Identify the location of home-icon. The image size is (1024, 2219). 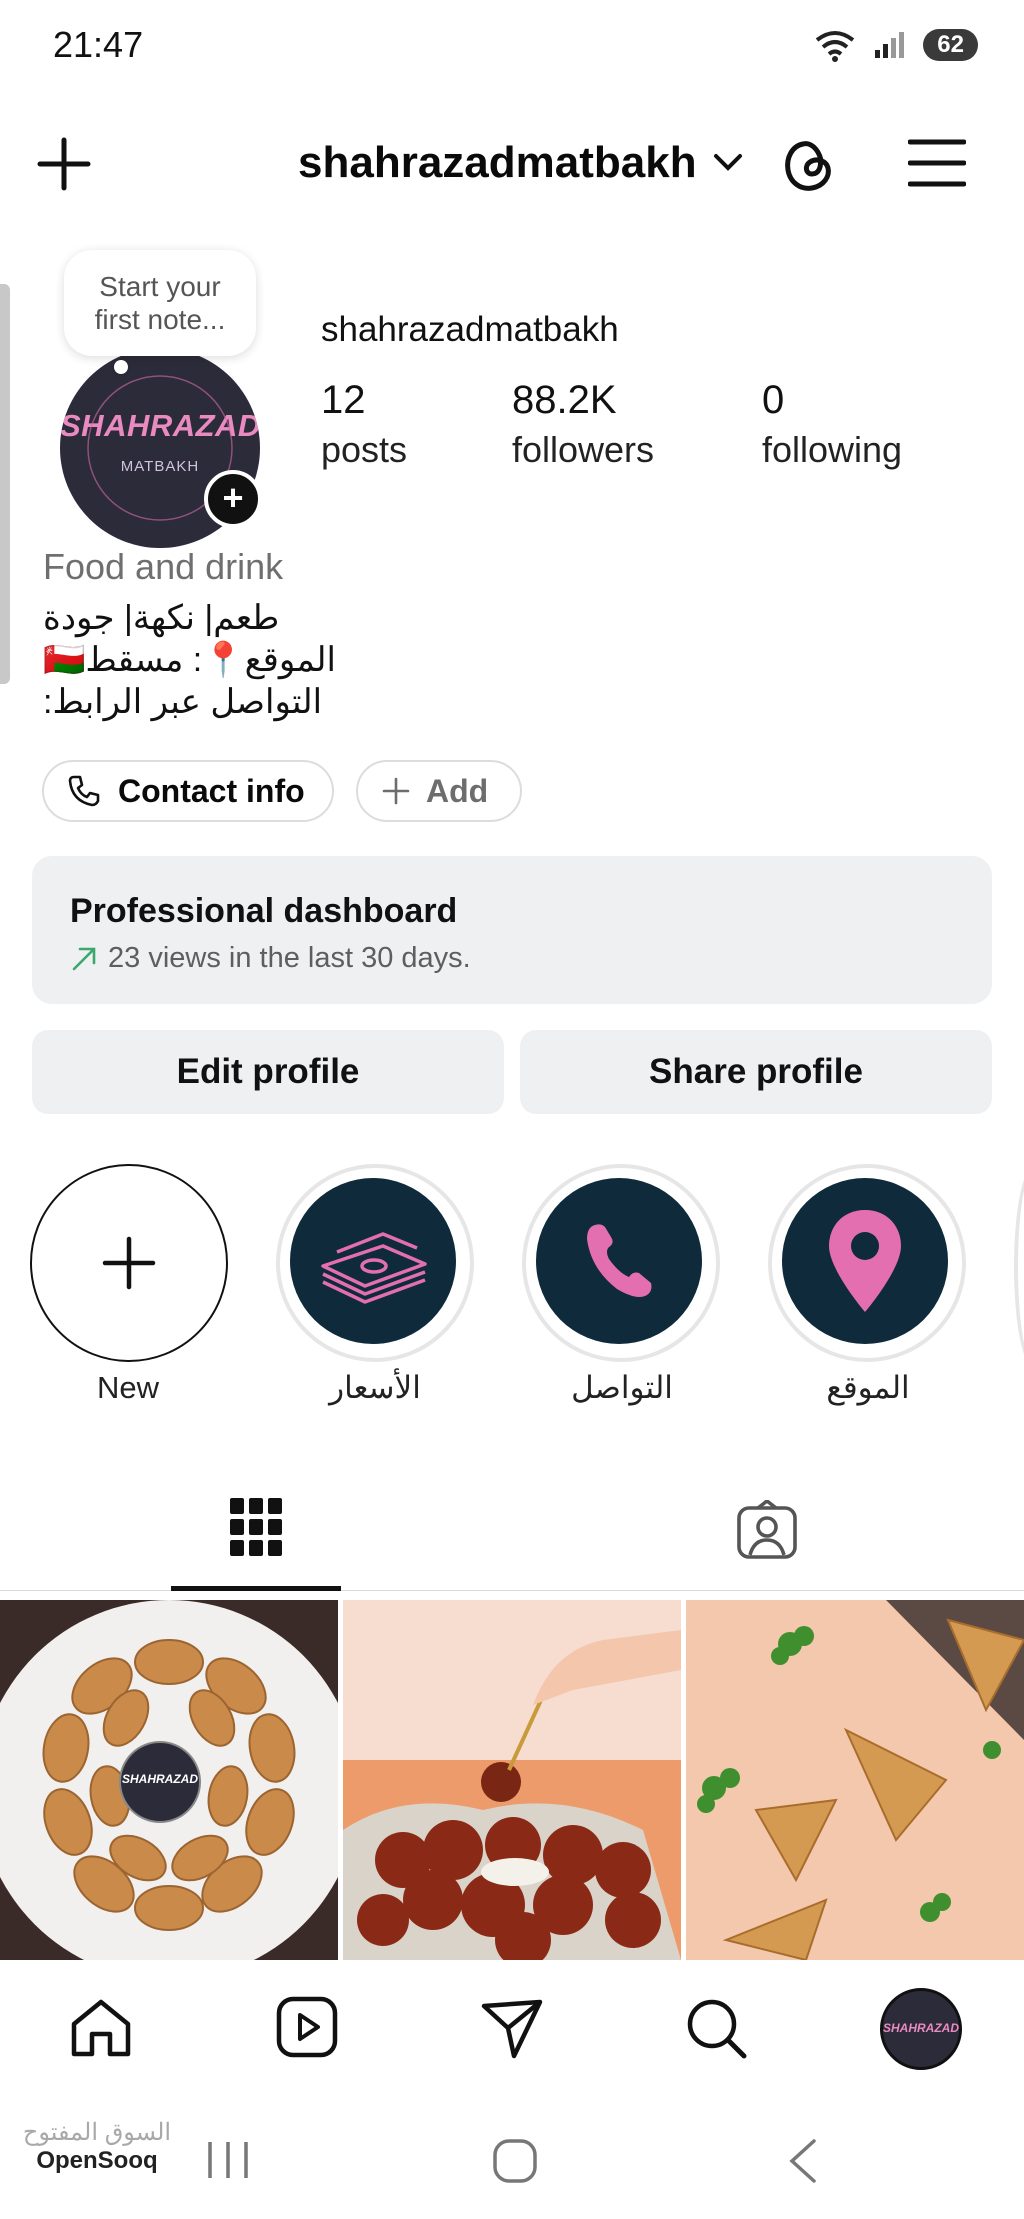
(101, 2028).